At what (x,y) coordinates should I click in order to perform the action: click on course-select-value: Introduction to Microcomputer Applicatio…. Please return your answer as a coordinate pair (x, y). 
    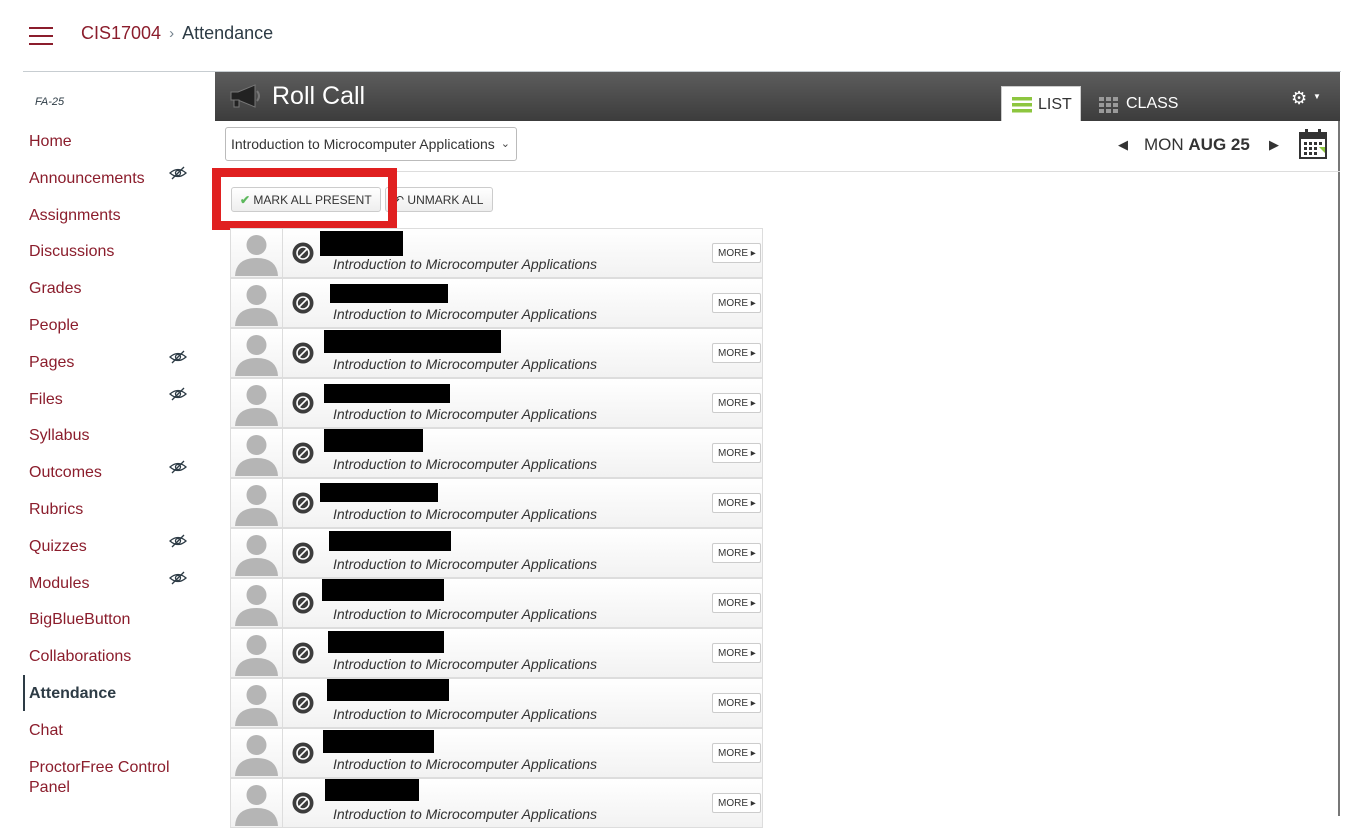
    Looking at the image, I should click on (363, 144).